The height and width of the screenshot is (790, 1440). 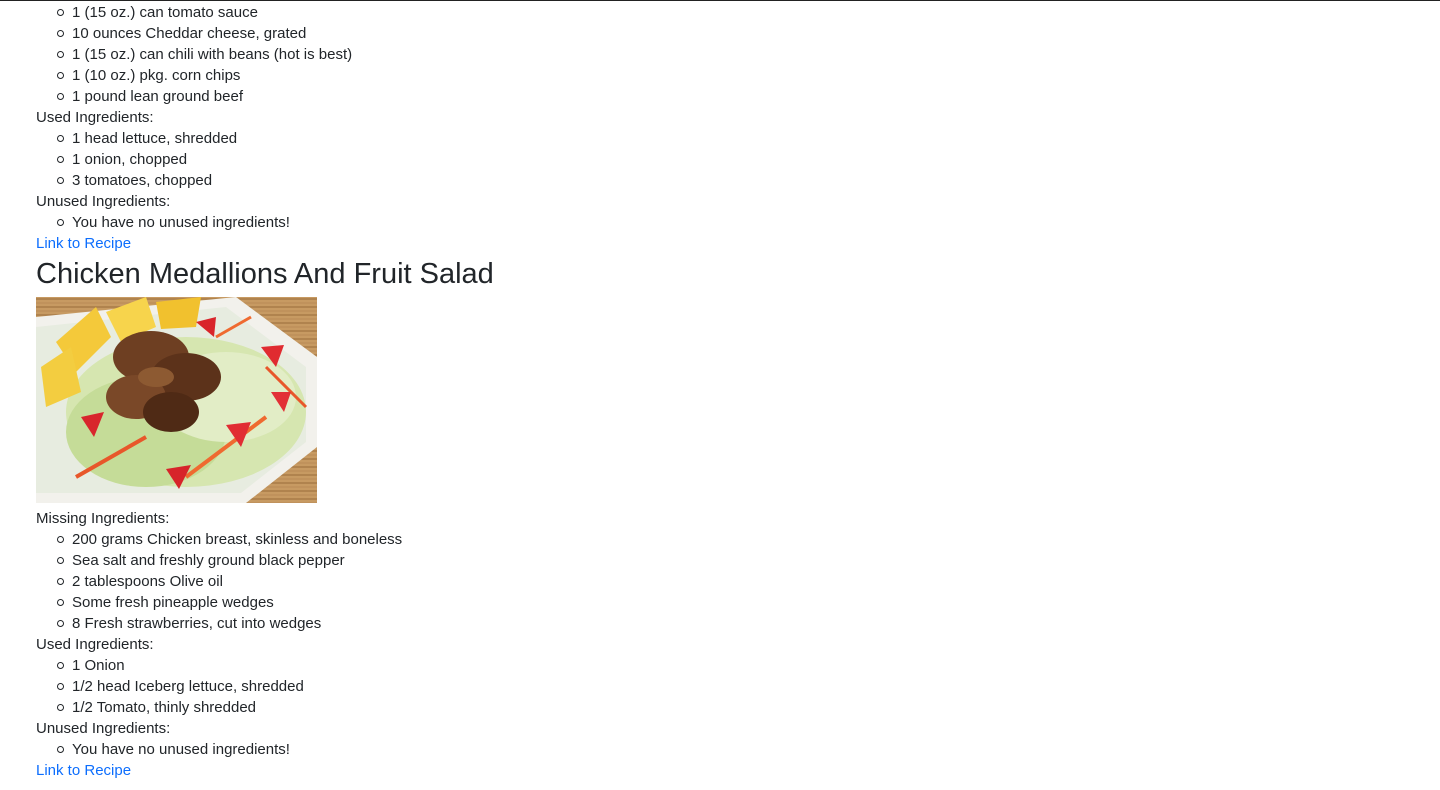 I want to click on list-item: 10 ounces Cheddar cheese, grated, so click(x=596, y=33).